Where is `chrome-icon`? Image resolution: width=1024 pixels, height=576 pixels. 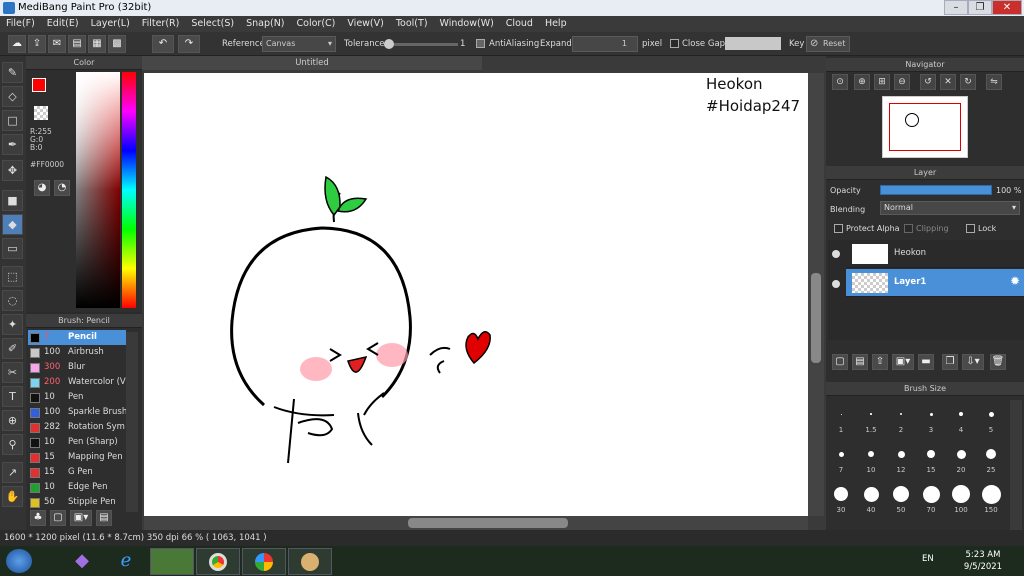 chrome-icon is located at coordinates (218, 561).